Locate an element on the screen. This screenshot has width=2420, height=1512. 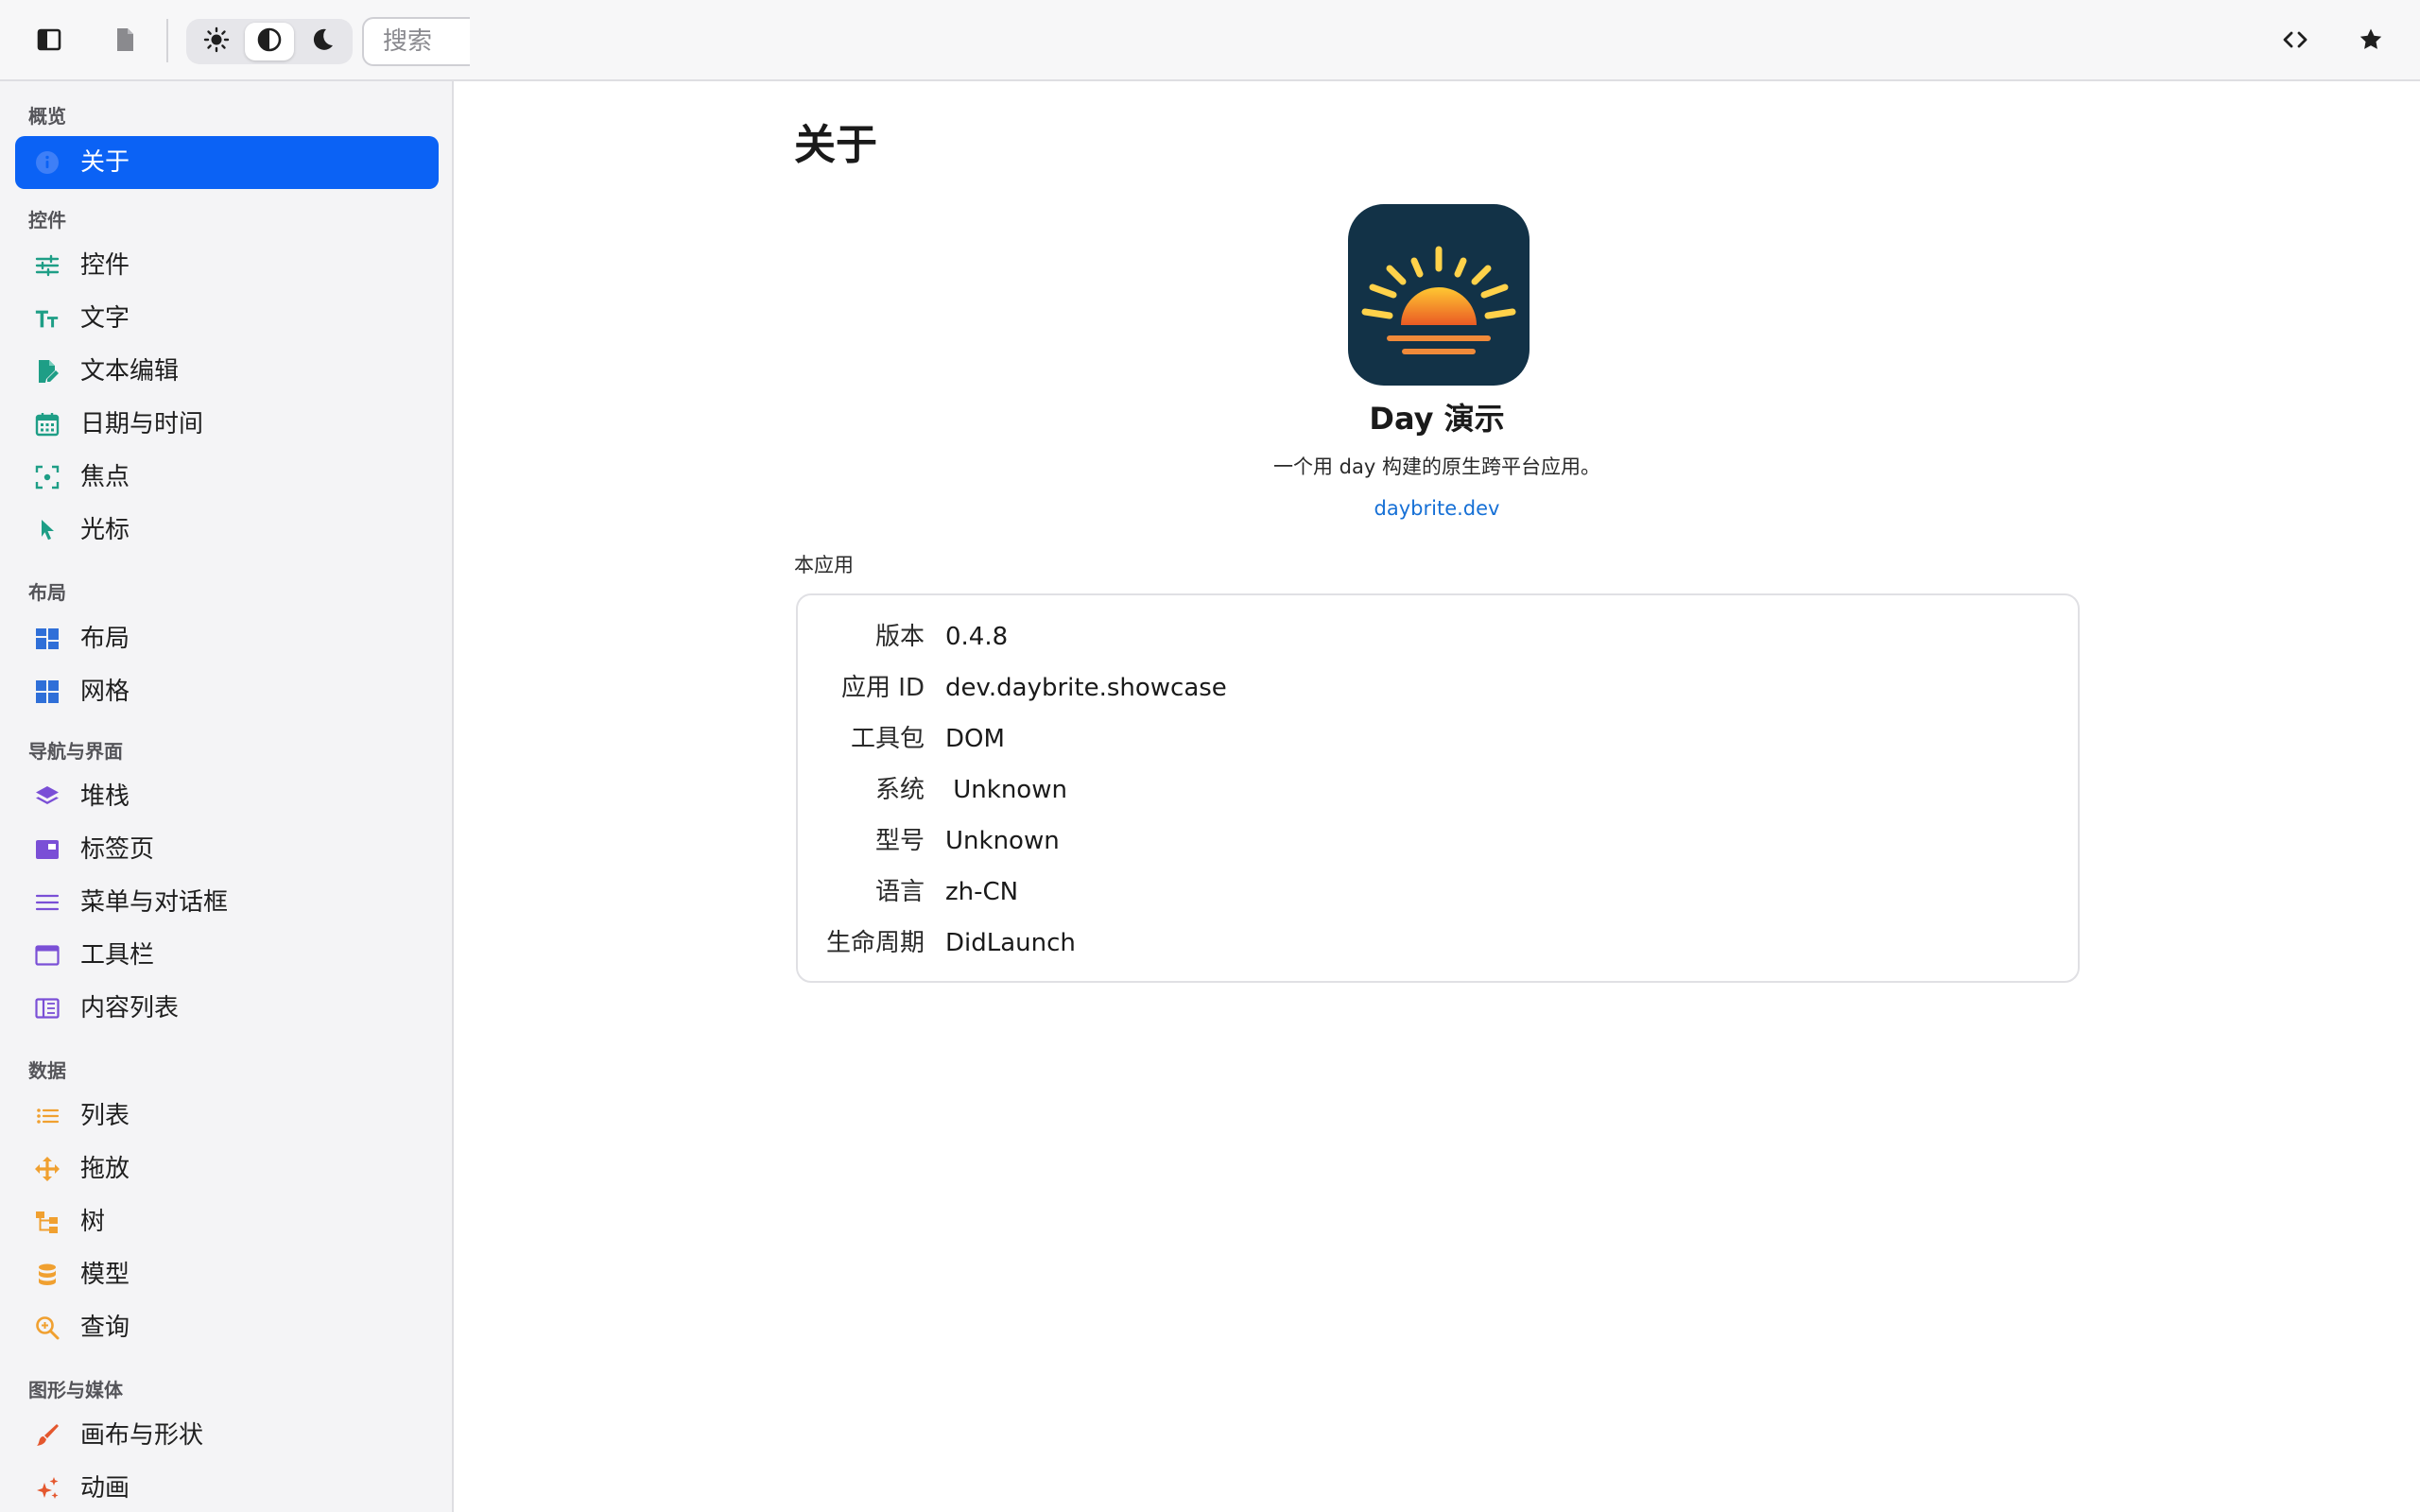
sidebar-item-label: 查询 is located at coordinates (105, 1328).